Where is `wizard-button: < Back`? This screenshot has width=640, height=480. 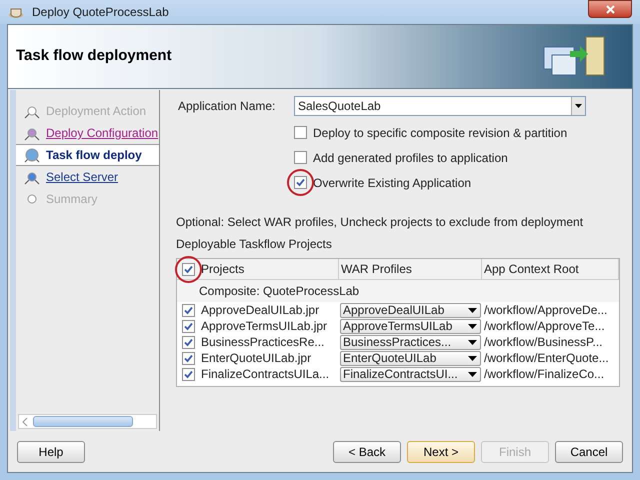
wizard-button: < Back is located at coordinates (367, 452).